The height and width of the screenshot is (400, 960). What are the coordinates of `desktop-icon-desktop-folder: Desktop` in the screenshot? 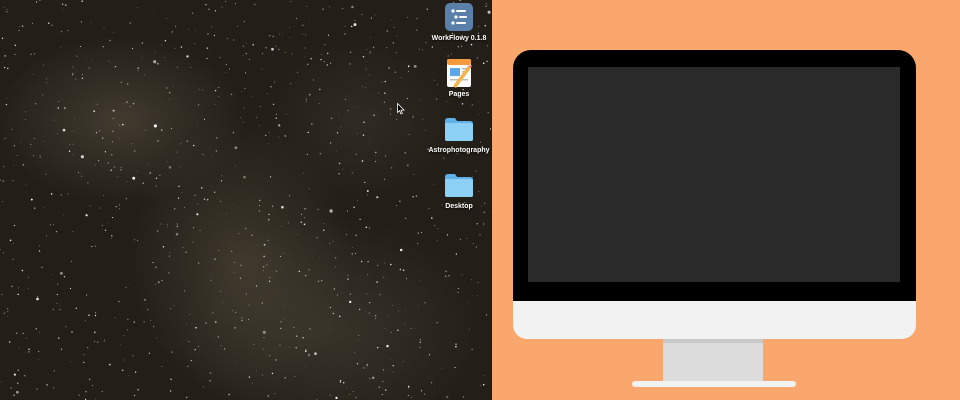 It's located at (459, 190).